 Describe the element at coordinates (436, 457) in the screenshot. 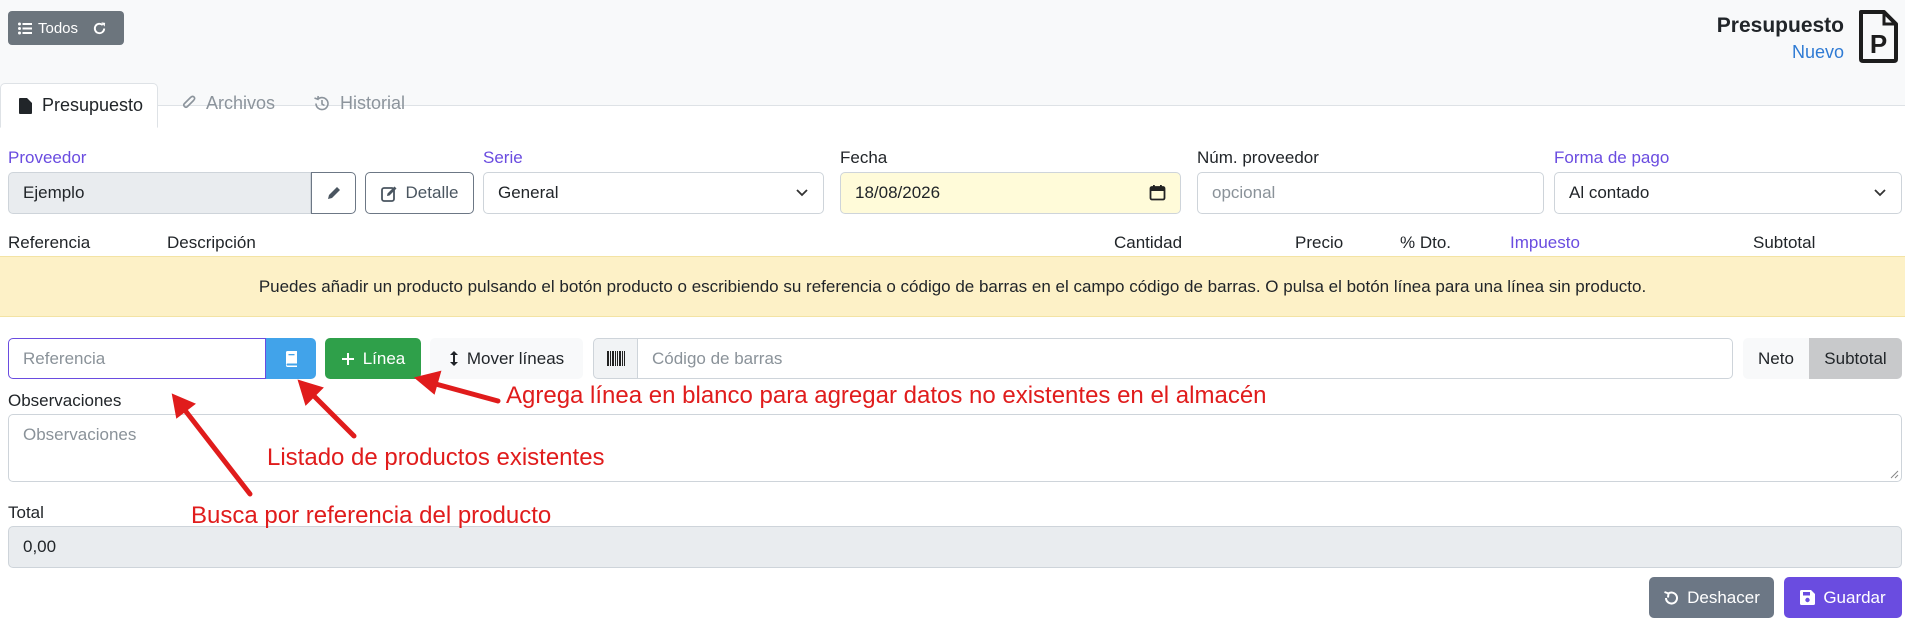

I see `annotation-productos: Listado de productos existentes` at that location.